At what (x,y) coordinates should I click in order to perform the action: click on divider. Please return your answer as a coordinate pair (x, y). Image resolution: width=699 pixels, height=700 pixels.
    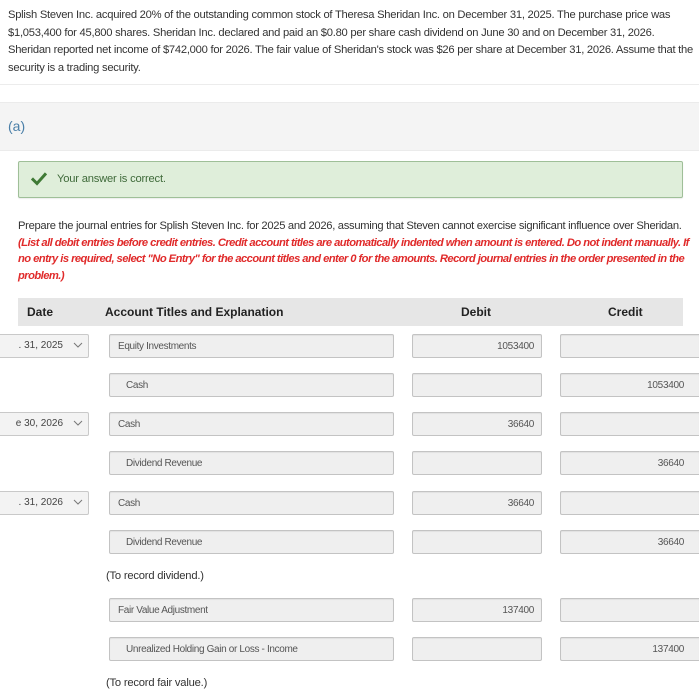
    Looking at the image, I should click on (349, 84).